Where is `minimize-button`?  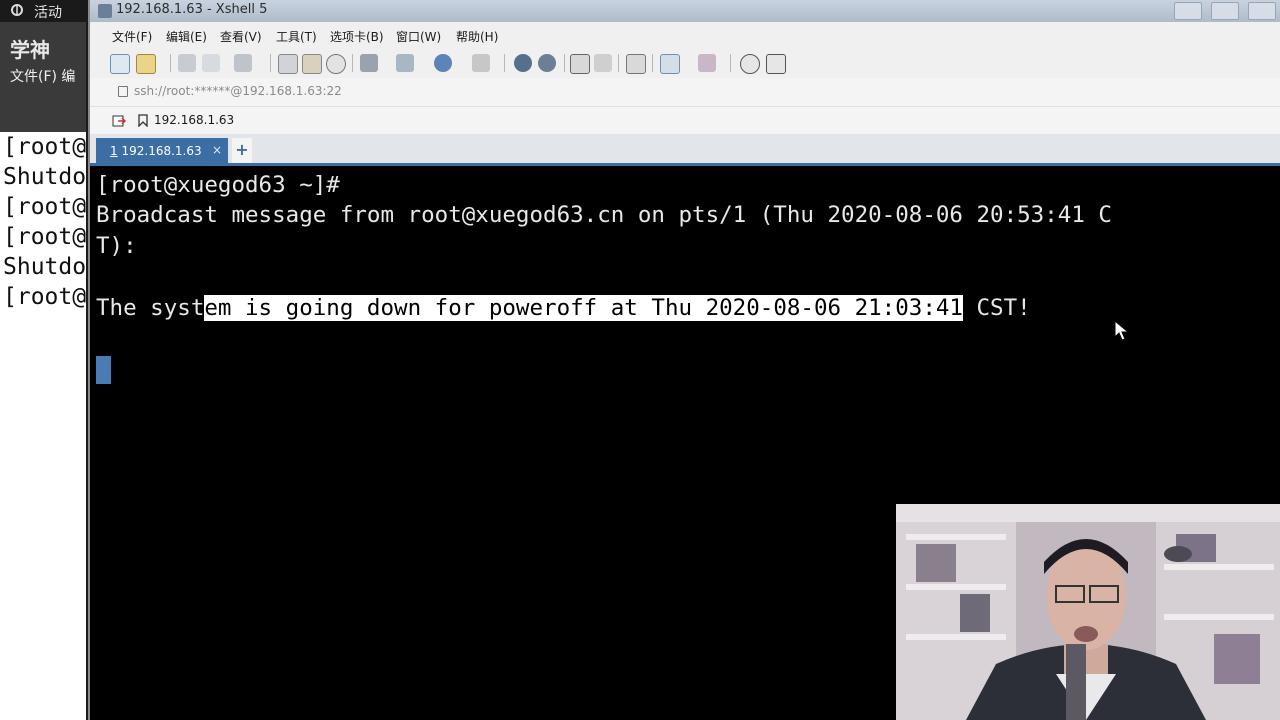 minimize-button is located at coordinates (1187, 11).